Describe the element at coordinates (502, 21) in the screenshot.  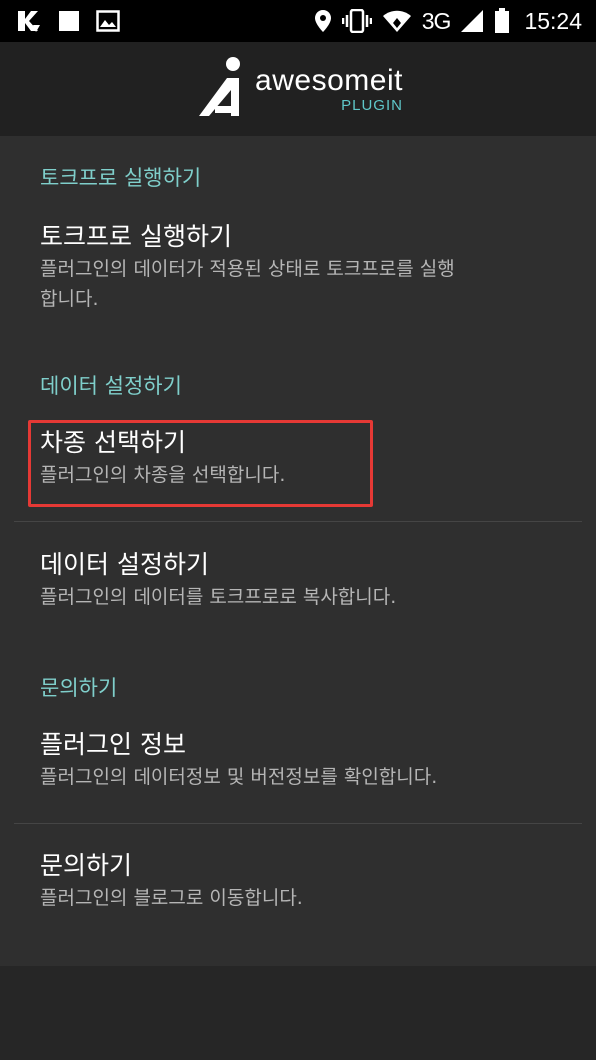
I see `battery-icon` at that location.